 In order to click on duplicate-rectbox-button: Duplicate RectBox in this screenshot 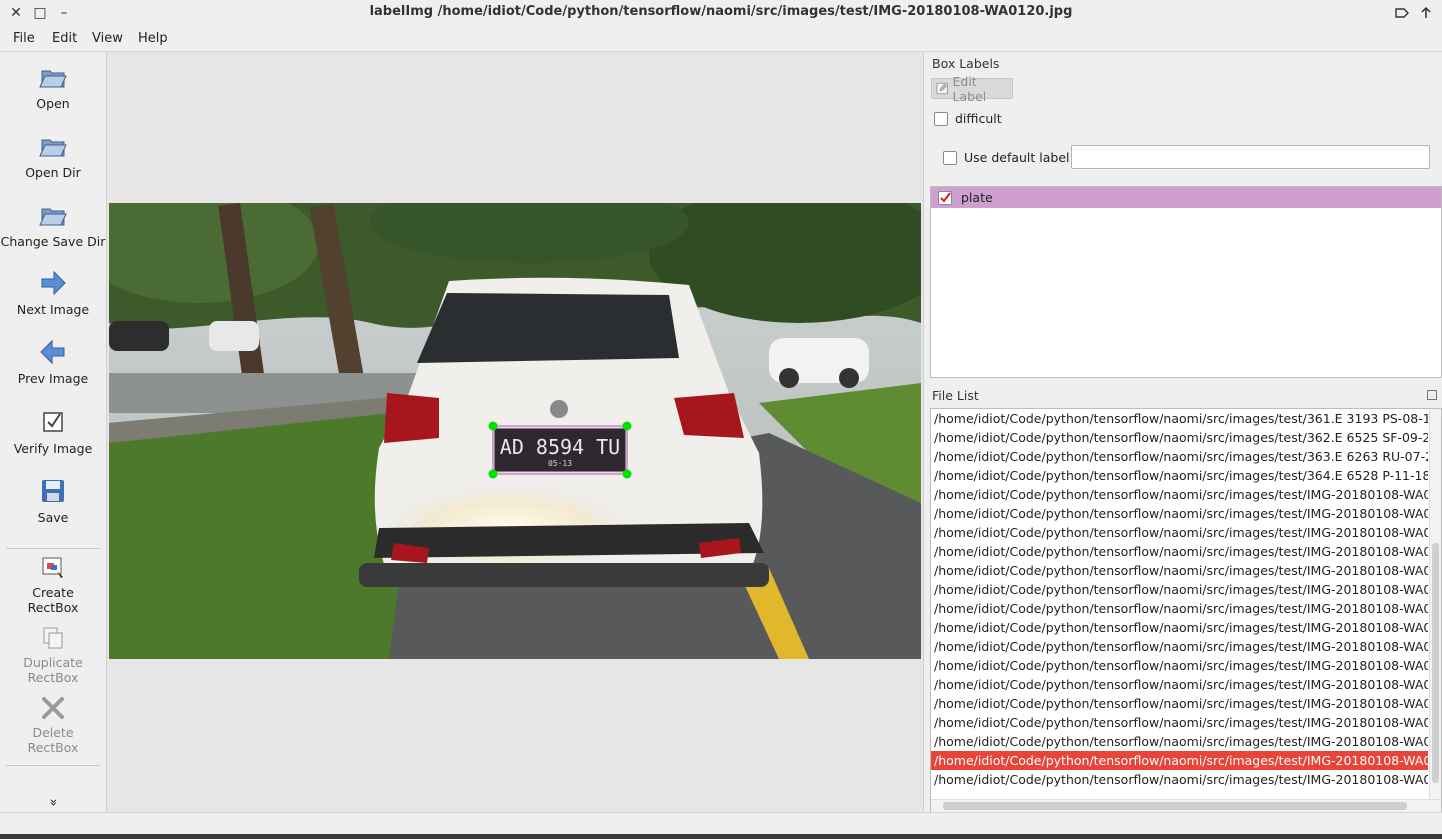, I will do `click(53, 655)`.